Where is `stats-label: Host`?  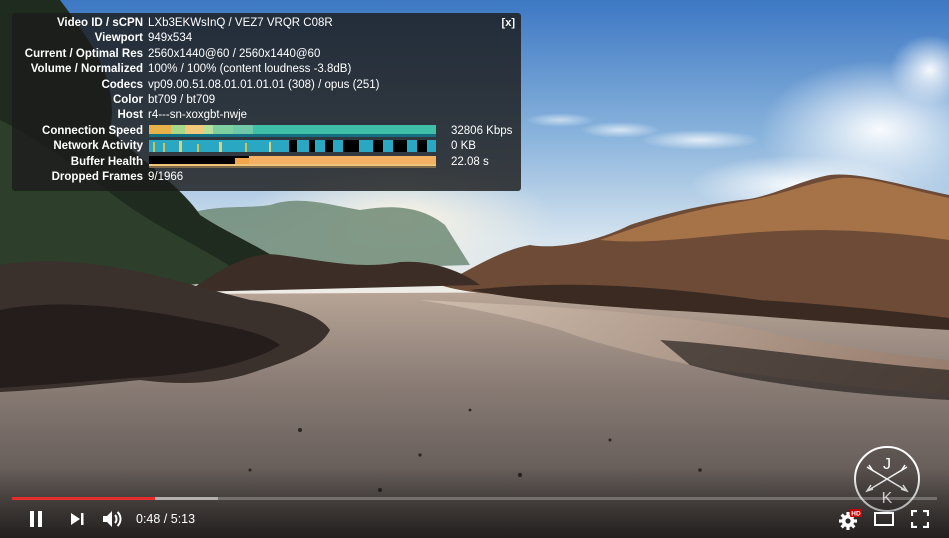
stats-label: Host is located at coordinates (130, 115).